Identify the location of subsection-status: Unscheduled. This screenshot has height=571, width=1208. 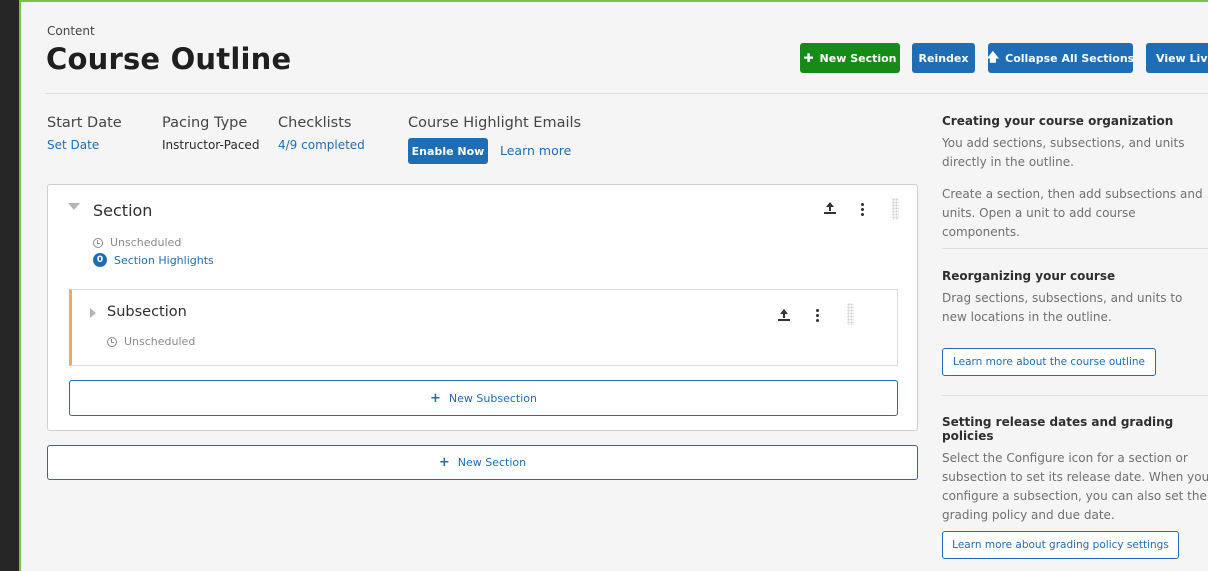
(151, 341).